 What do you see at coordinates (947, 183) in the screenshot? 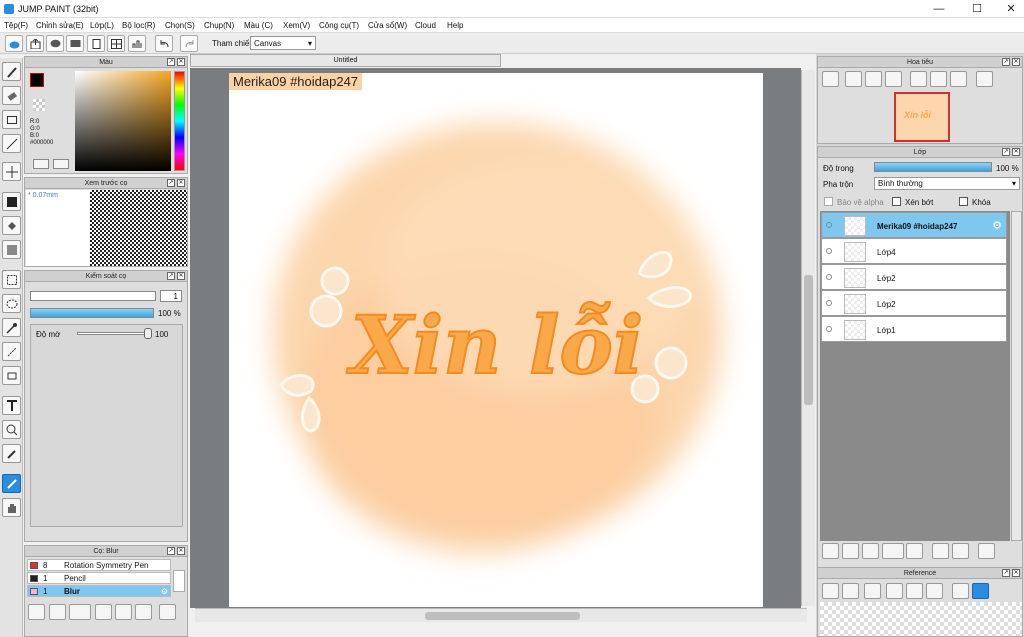
I see `blend-mode-select: Bình thường ▾` at bounding box center [947, 183].